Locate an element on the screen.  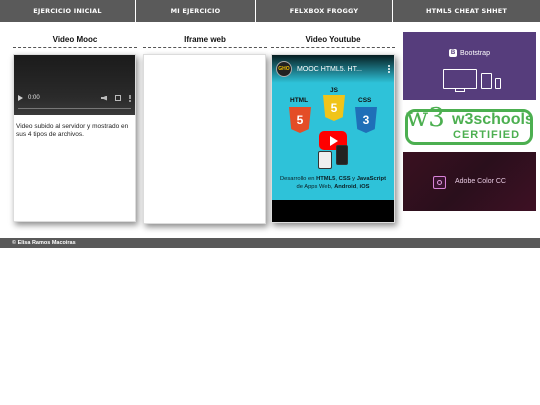
css-label: CSS is located at coordinates (365, 100).